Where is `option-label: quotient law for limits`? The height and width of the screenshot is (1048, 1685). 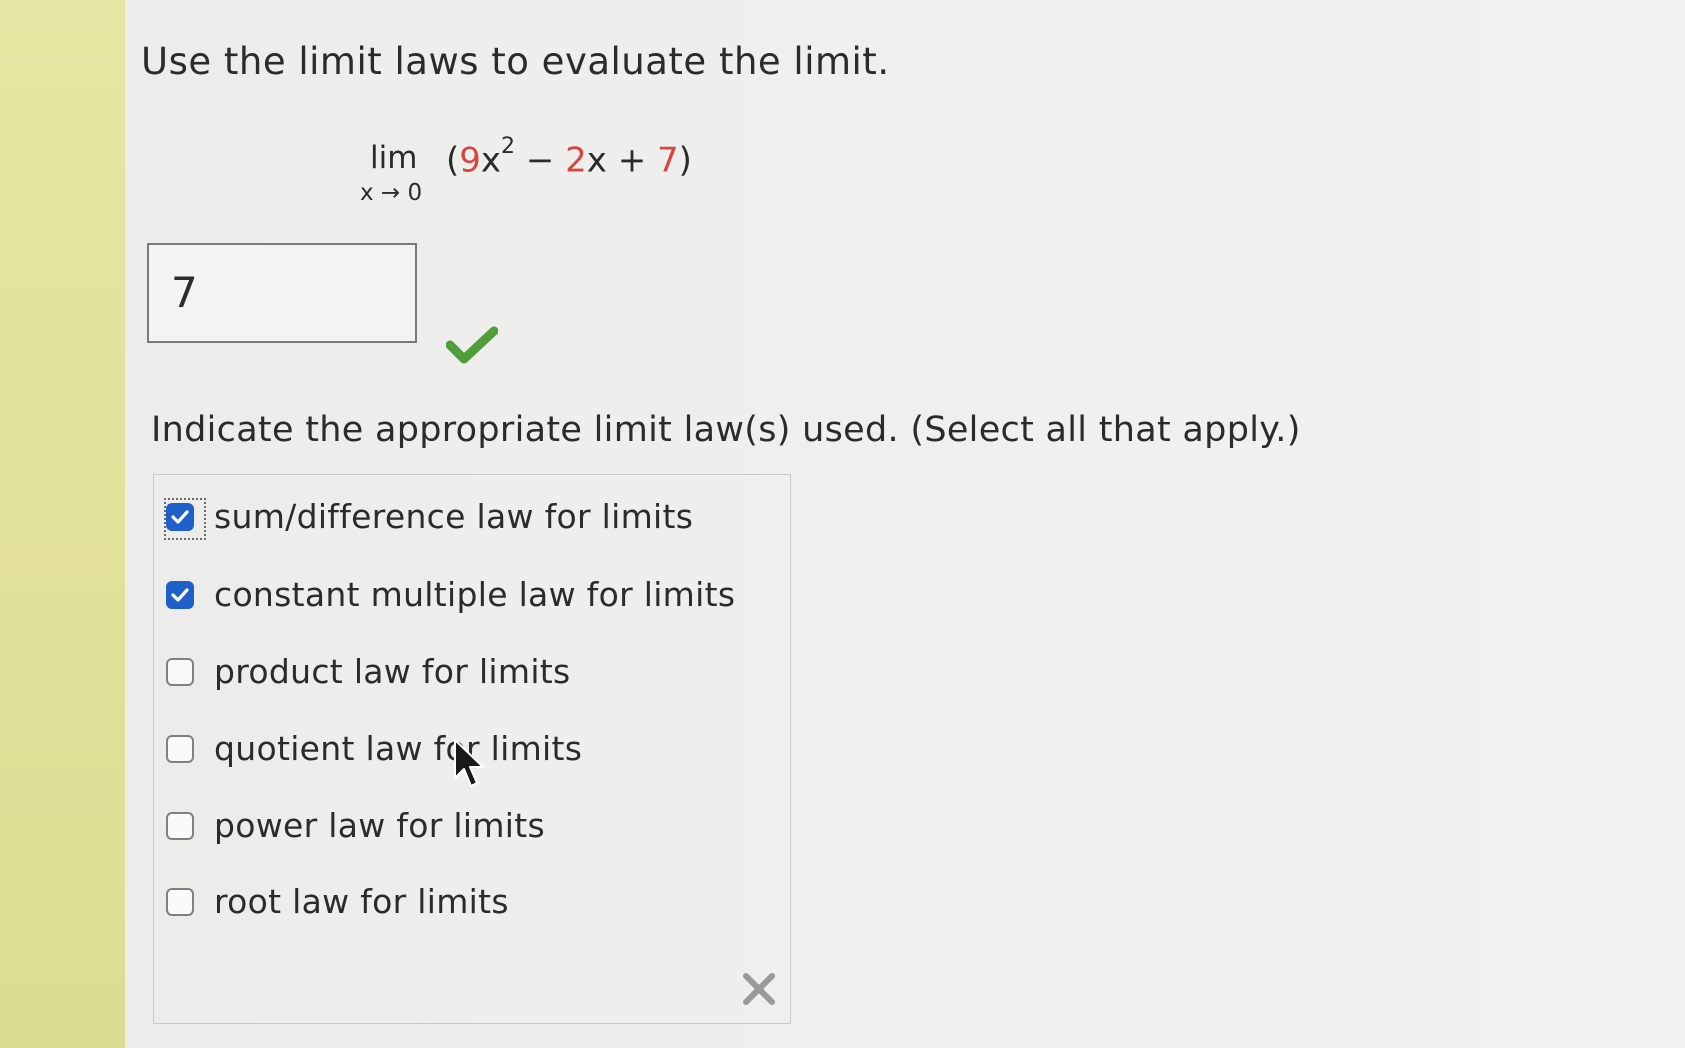 option-label: quotient law for limits is located at coordinates (398, 748).